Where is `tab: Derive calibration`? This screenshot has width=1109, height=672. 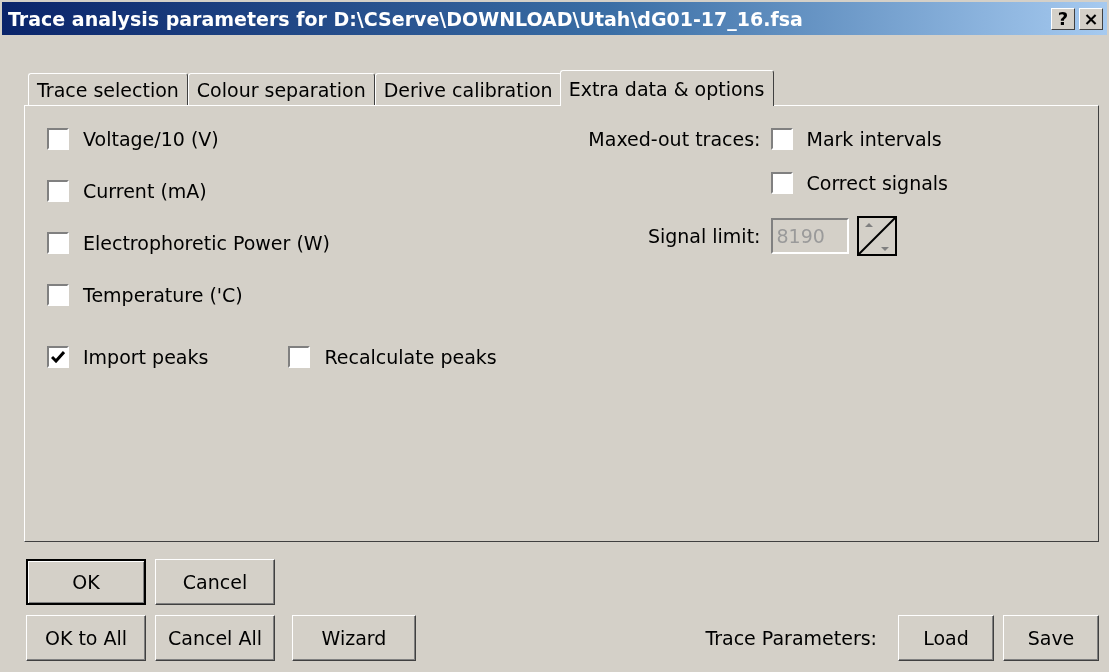 tab: Derive calibration is located at coordinates (468, 89).